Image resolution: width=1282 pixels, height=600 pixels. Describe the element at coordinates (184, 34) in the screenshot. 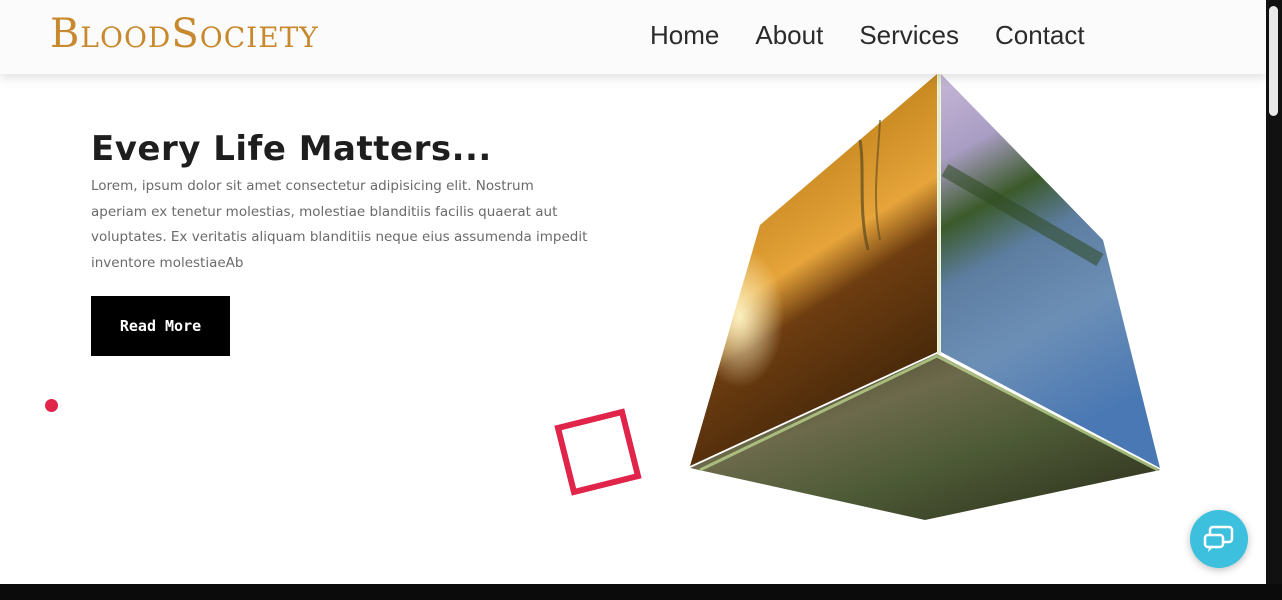

I see `brand-logo: BloodSociety` at that location.